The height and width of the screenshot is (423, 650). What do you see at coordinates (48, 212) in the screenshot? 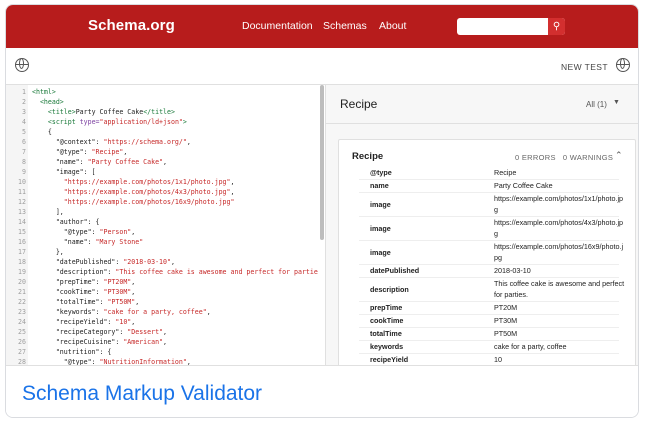
I see `code-token: ],` at bounding box center [48, 212].